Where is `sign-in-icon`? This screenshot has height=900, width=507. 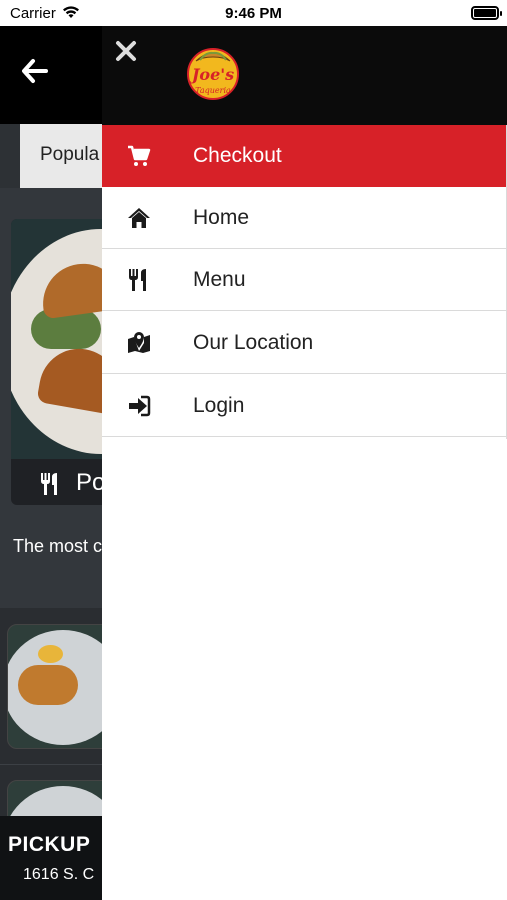 sign-in-icon is located at coordinates (140, 406).